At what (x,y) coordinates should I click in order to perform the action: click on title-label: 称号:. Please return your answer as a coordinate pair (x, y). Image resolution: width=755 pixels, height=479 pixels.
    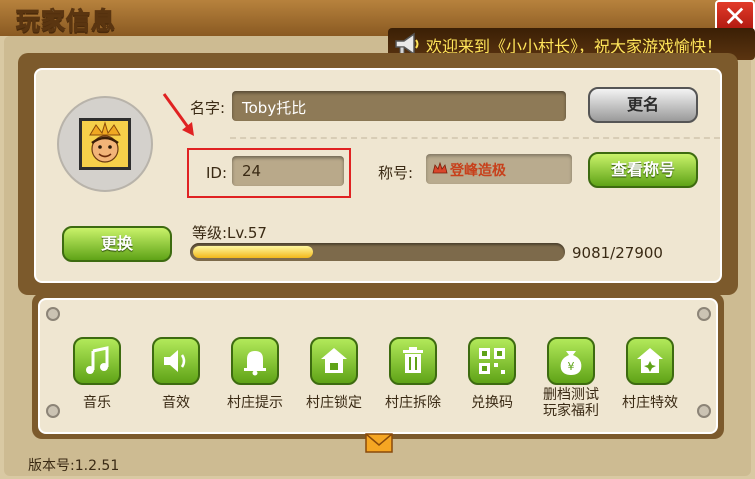
    Looking at the image, I should click on (396, 173).